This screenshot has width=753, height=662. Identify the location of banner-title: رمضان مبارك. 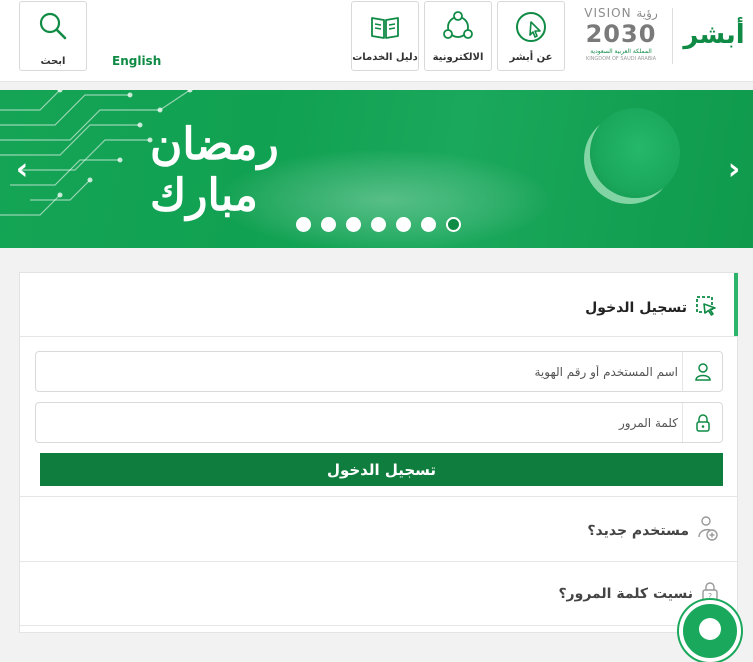
(215, 170).